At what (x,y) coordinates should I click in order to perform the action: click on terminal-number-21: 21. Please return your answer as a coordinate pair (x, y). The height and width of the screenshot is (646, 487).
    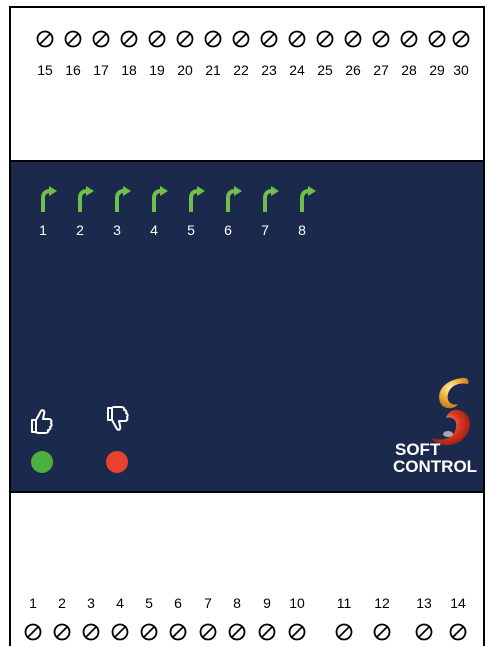
    Looking at the image, I should click on (213, 70).